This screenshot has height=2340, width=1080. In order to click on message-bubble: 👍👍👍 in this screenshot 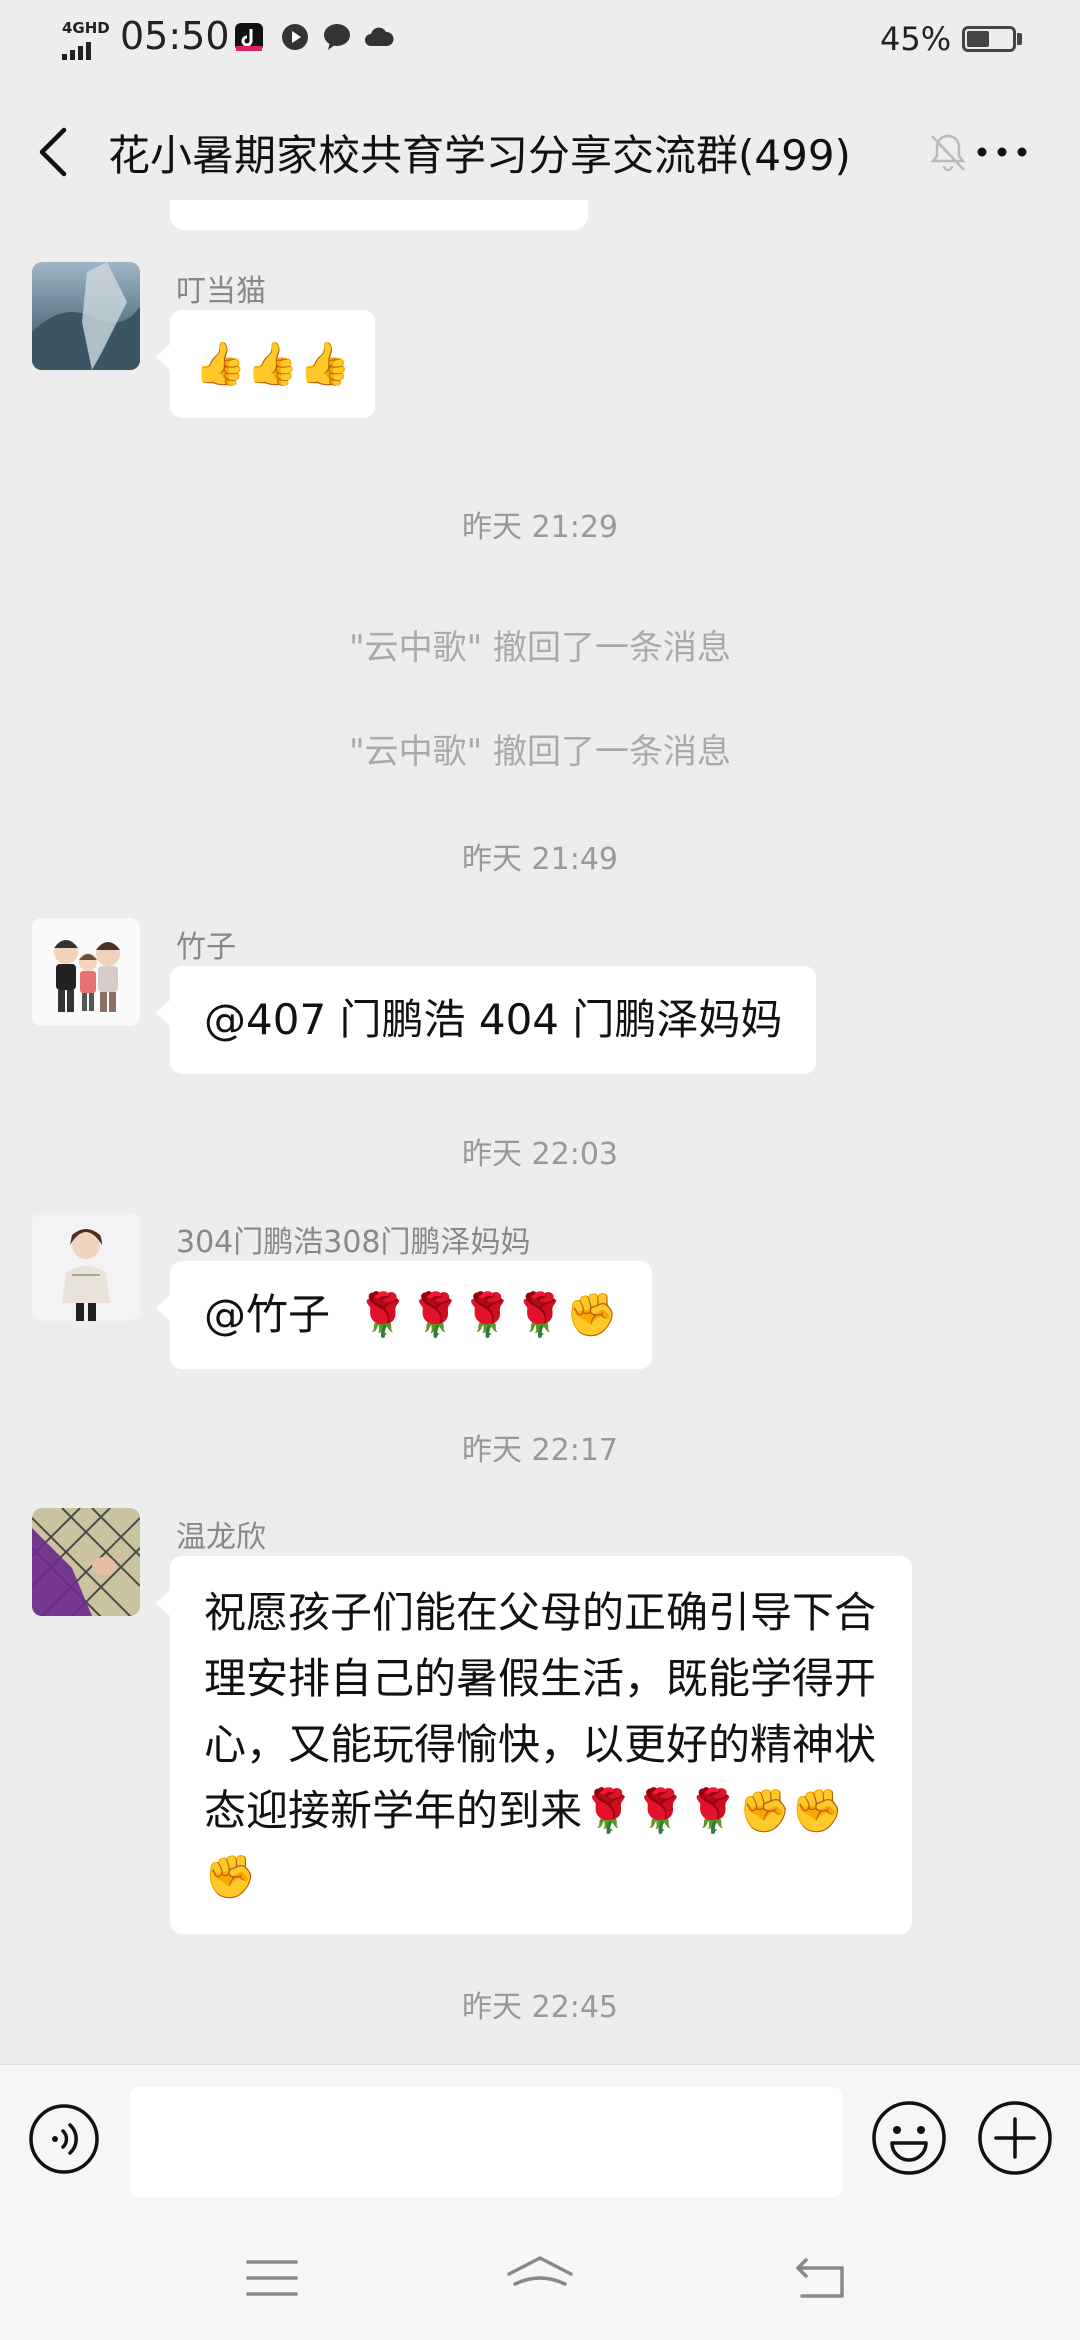, I will do `click(265, 364)`.